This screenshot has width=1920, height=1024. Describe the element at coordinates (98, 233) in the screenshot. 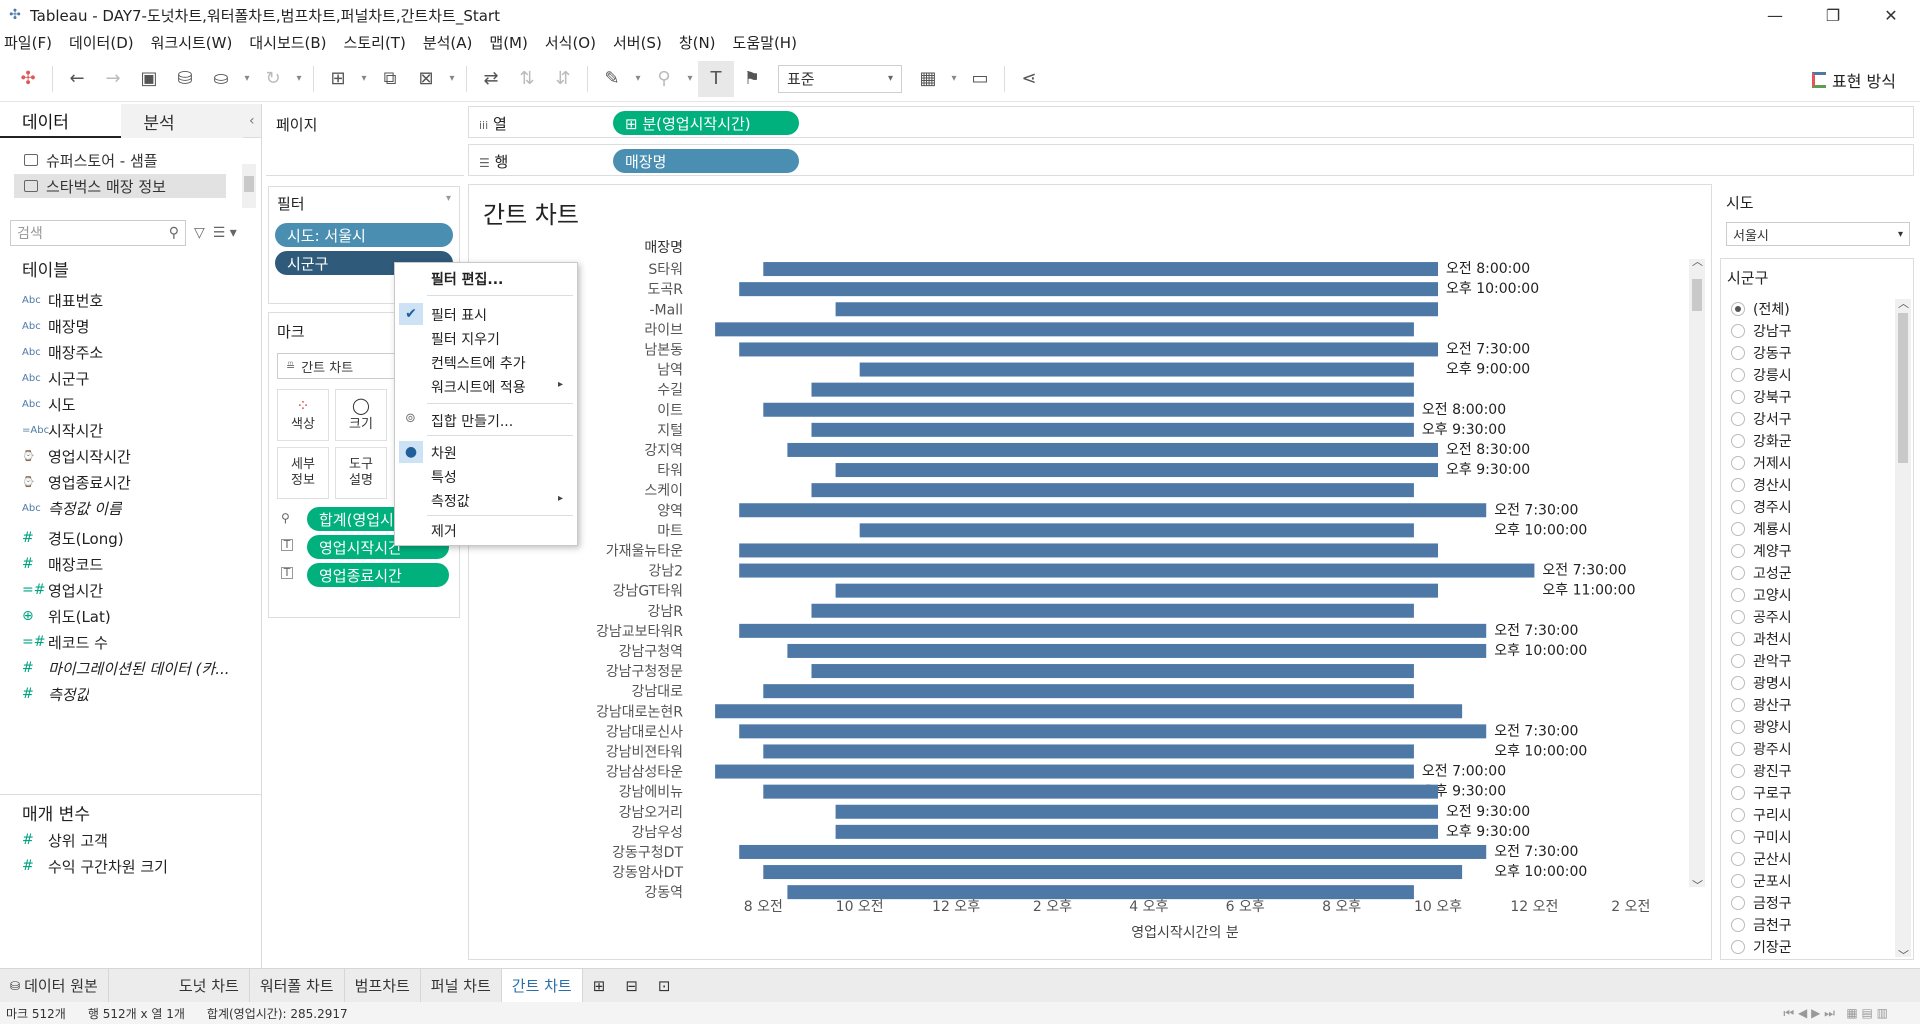

I see `search-input: 검색 ⚲` at that location.